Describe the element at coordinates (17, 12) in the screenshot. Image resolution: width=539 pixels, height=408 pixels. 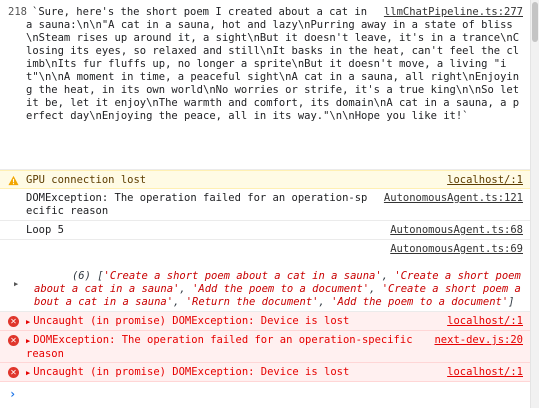
I see `repeat-count: 218` at that location.